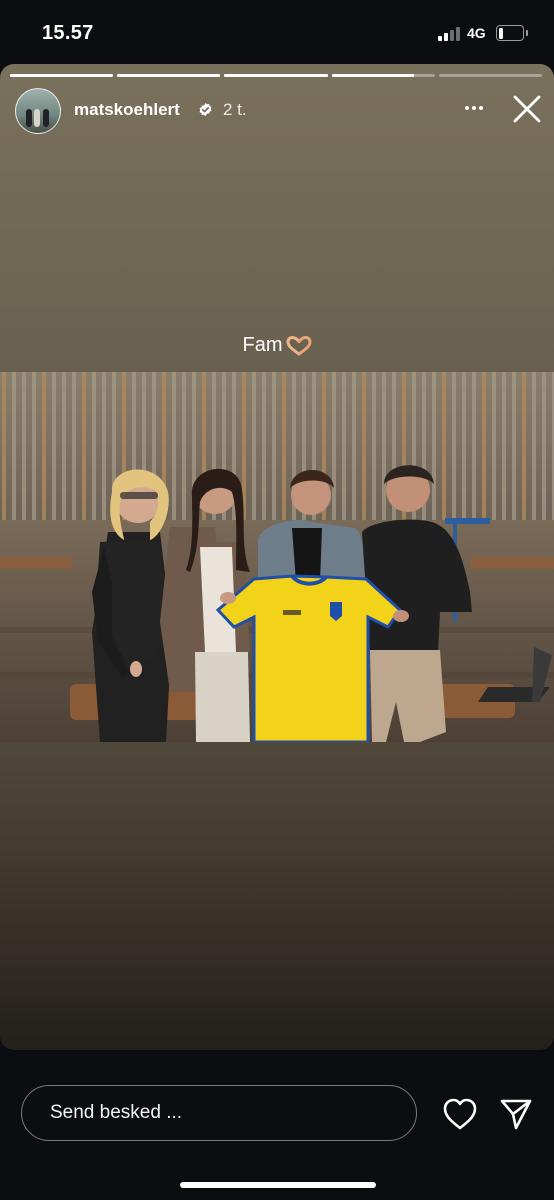  I want to click on clock: 15.57, so click(68, 33).